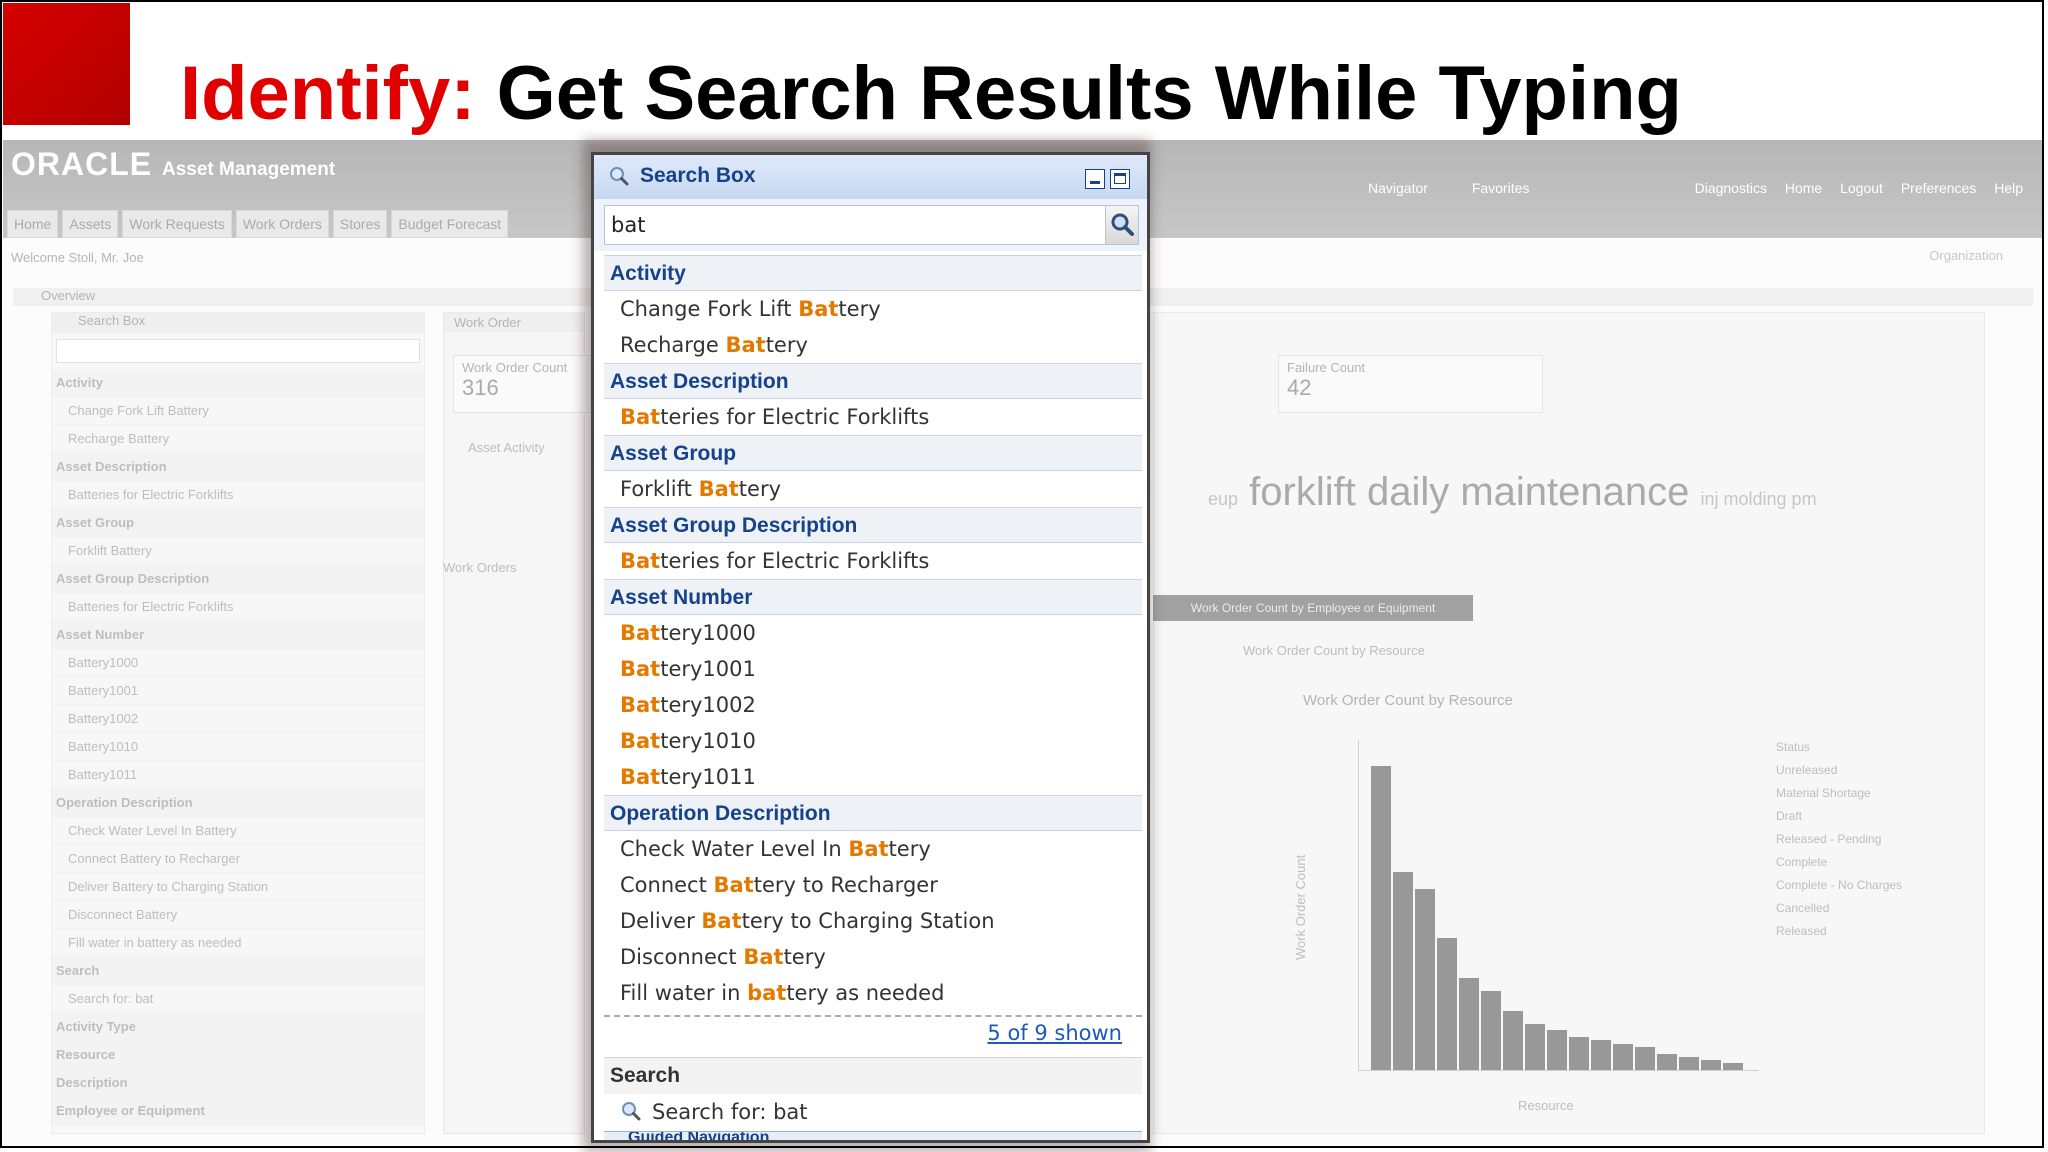 Image resolution: width=2048 pixels, height=1152 pixels. I want to click on sidebar-header: Search Box, so click(238, 323).